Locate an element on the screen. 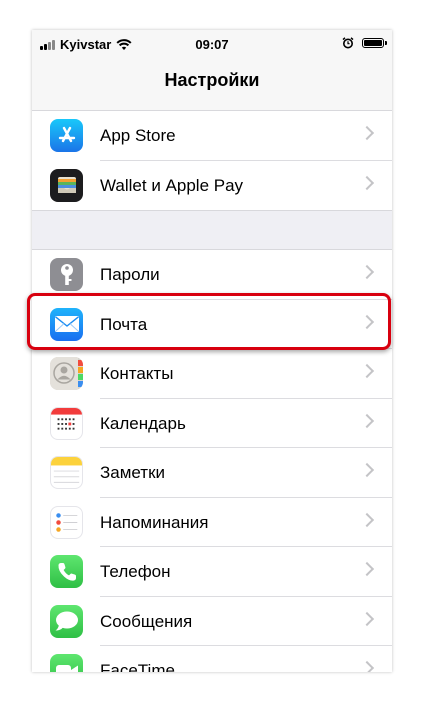 The image size is (424, 703). settings-group-store: App Store Wallet и Apple Pay is located at coordinates (212, 160).